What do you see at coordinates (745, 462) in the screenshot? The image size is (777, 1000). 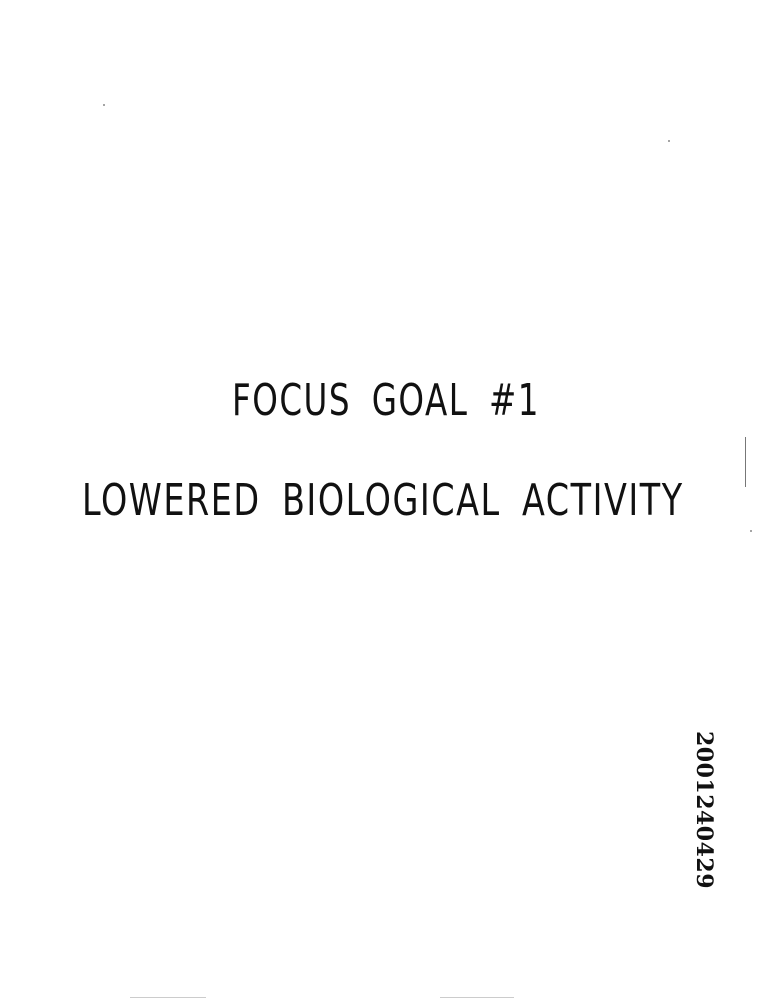 I see `scan-margin-mark` at bounding box center [745, 462].